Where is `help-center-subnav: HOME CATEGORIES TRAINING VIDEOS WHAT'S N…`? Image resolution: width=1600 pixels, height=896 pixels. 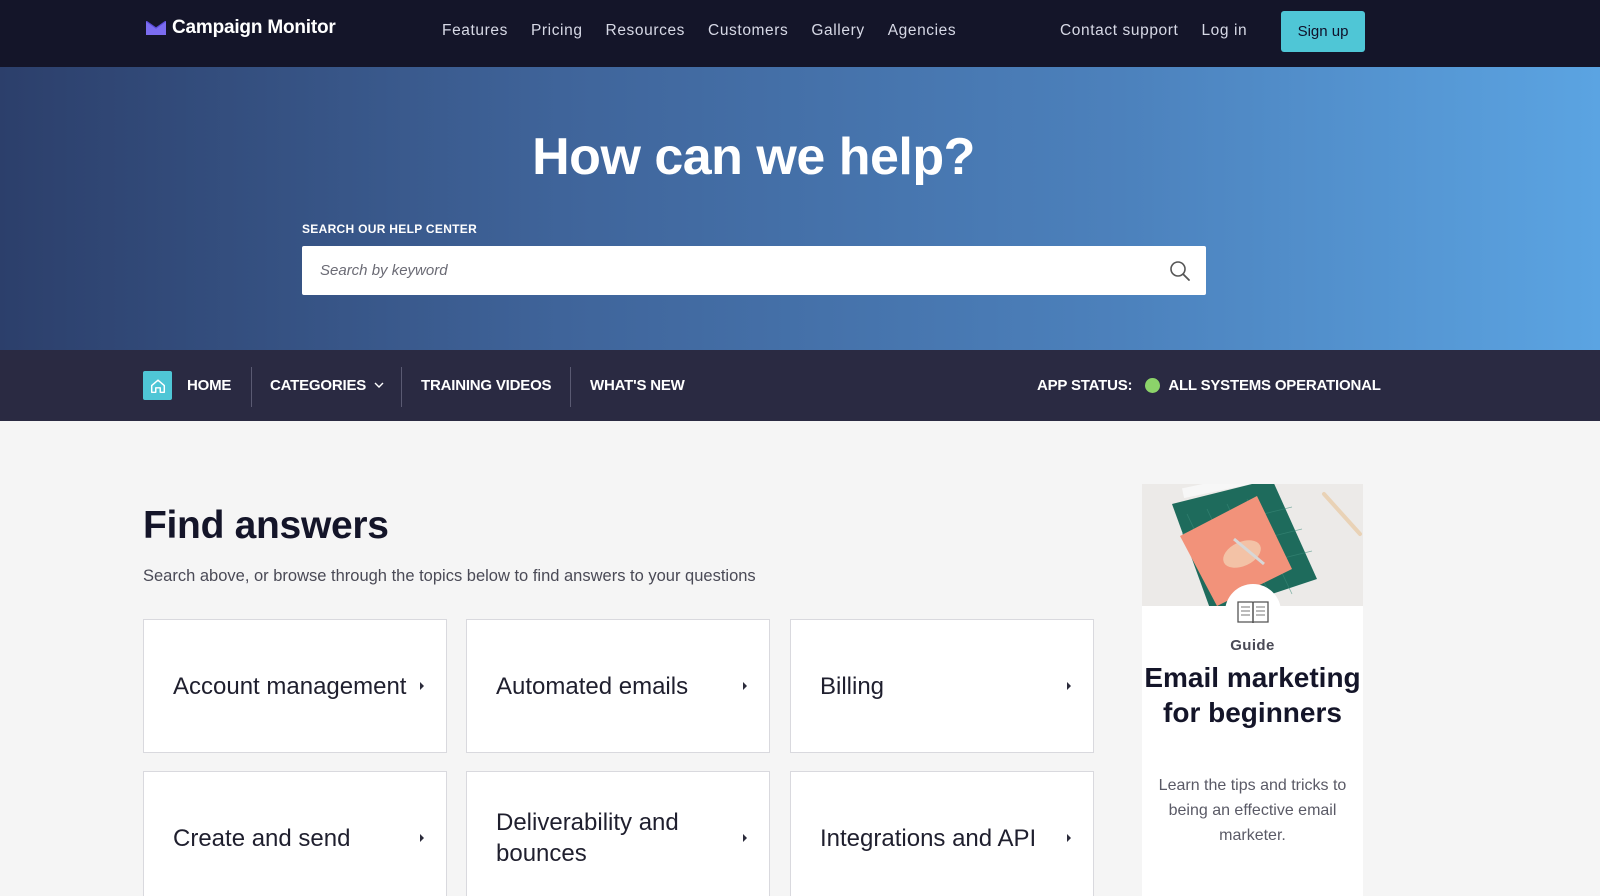 help-center-subnav: HOME CATEGORIES TRAINING VIDEOS WHAT'S N… is located at coordinates (800, 385).